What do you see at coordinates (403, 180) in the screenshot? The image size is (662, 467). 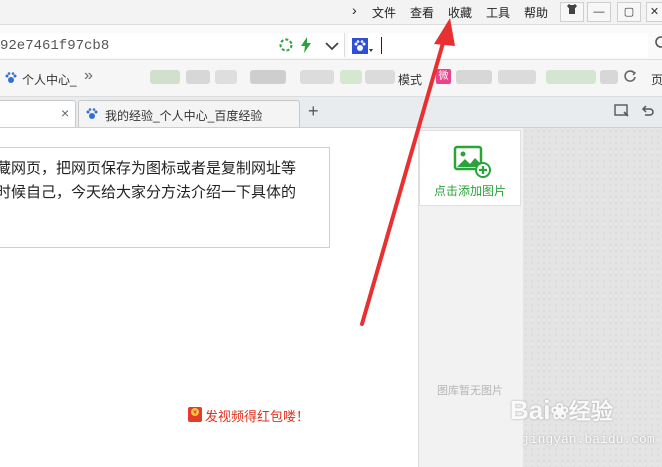 I see `arrow-shaft` at bounding box center [403, 180].